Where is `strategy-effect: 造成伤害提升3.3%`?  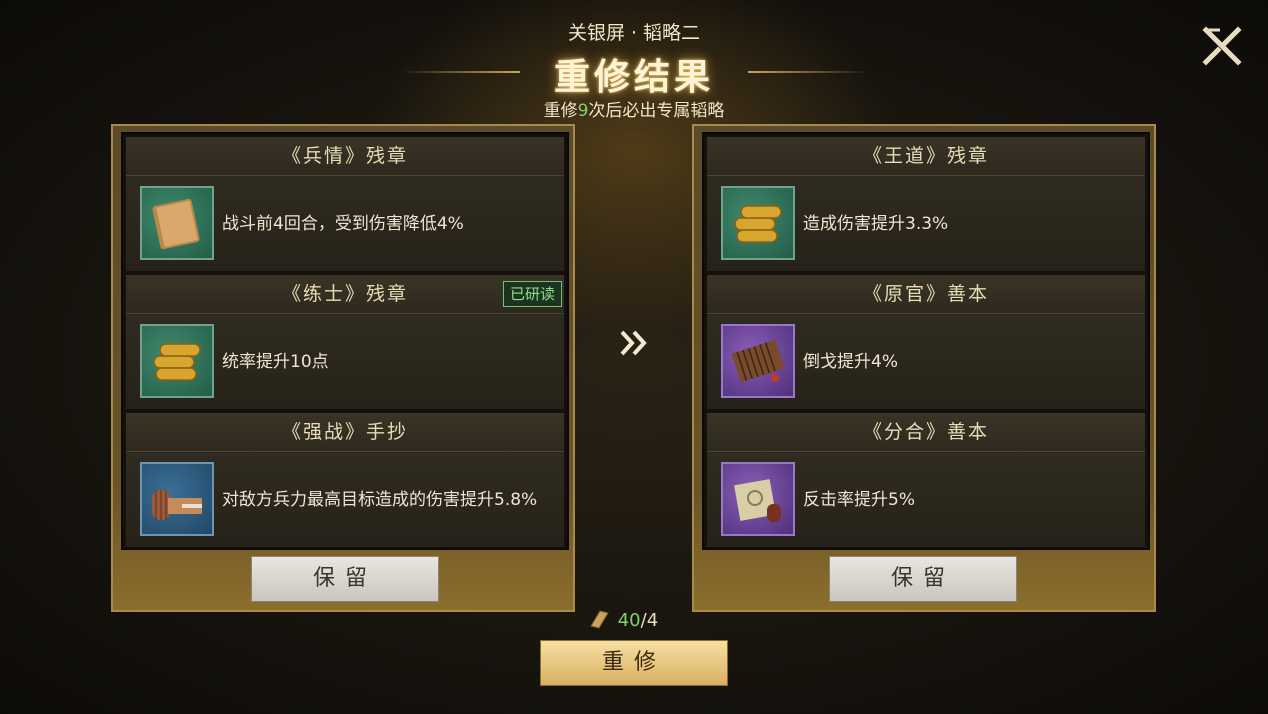
strategy-effect: 造成伤害提升3.3% is located at coordinates (876, 224).